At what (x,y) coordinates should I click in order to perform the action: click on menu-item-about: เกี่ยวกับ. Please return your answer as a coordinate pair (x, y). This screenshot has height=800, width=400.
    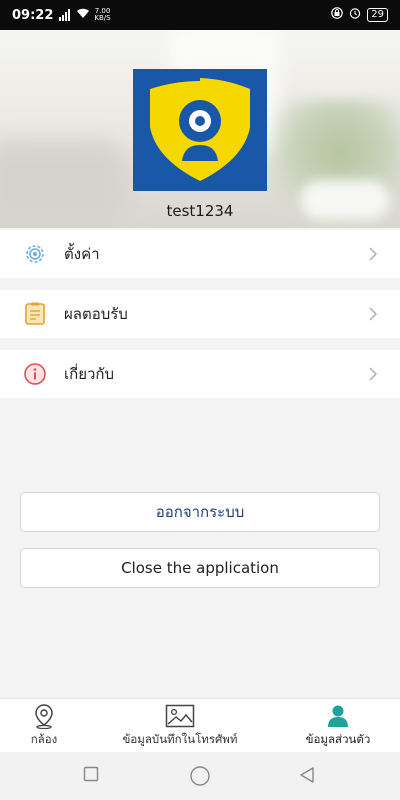
    Looking at the image, I should click on (200, 374).